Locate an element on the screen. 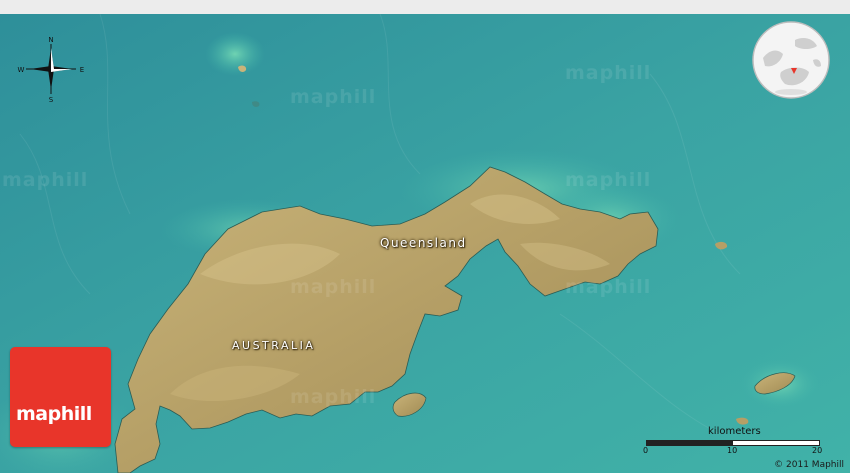  compass-east: E is located at coordinates (82, 70).